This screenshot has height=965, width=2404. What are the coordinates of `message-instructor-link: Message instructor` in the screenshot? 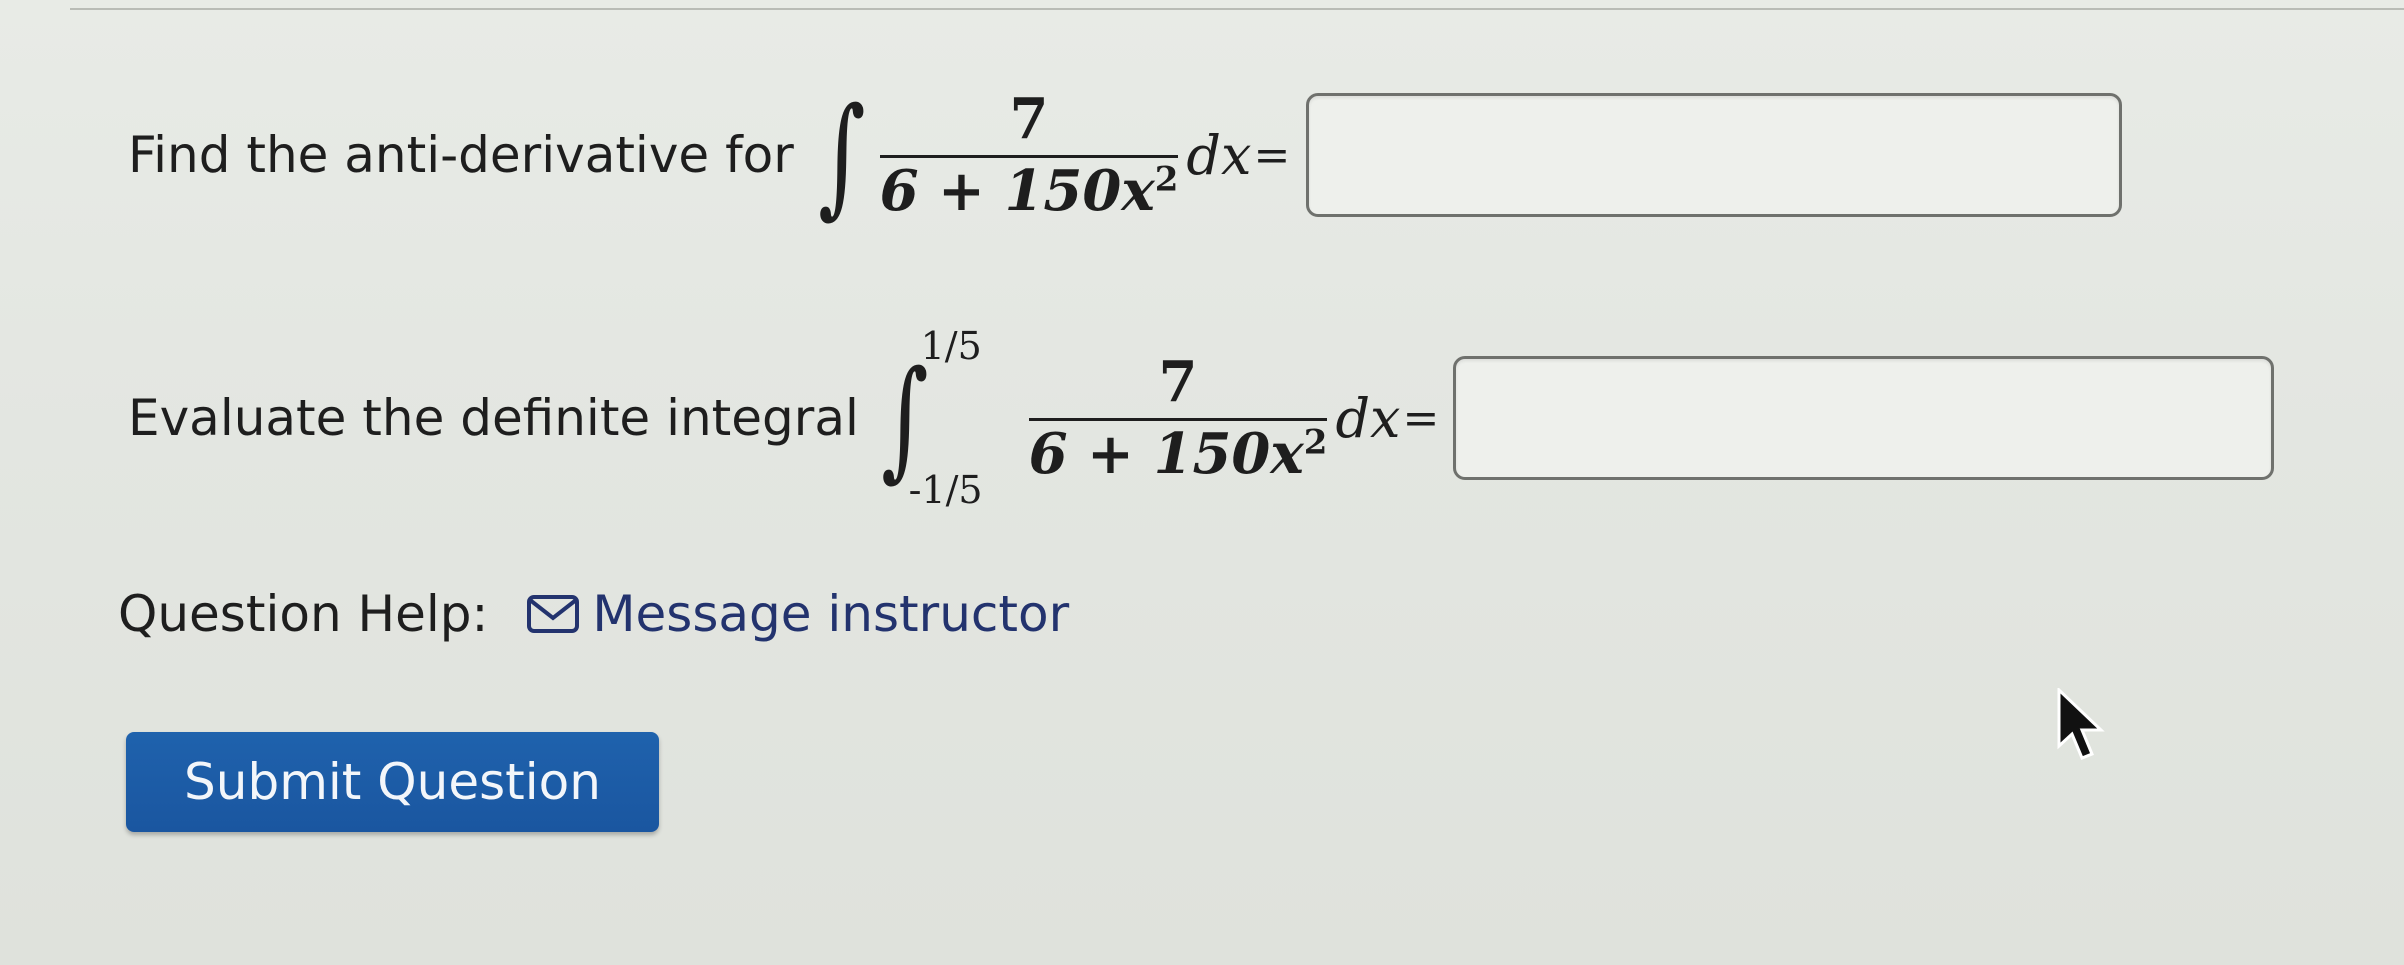 It's located at (830, 614).